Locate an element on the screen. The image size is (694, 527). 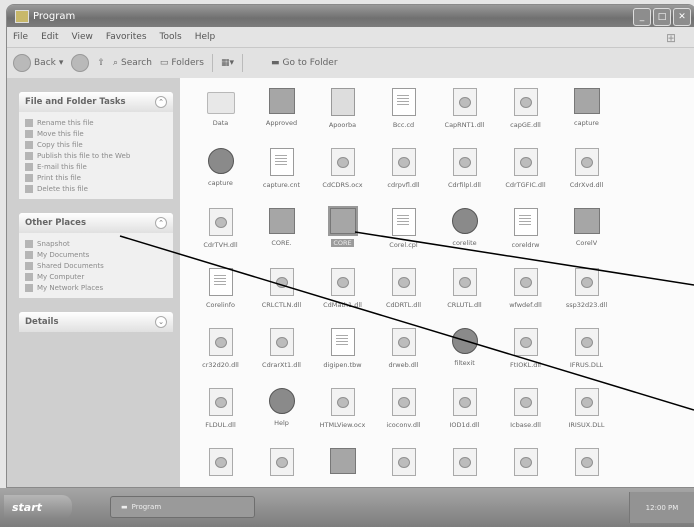
start-button: start is located at coordinates (38, 507).